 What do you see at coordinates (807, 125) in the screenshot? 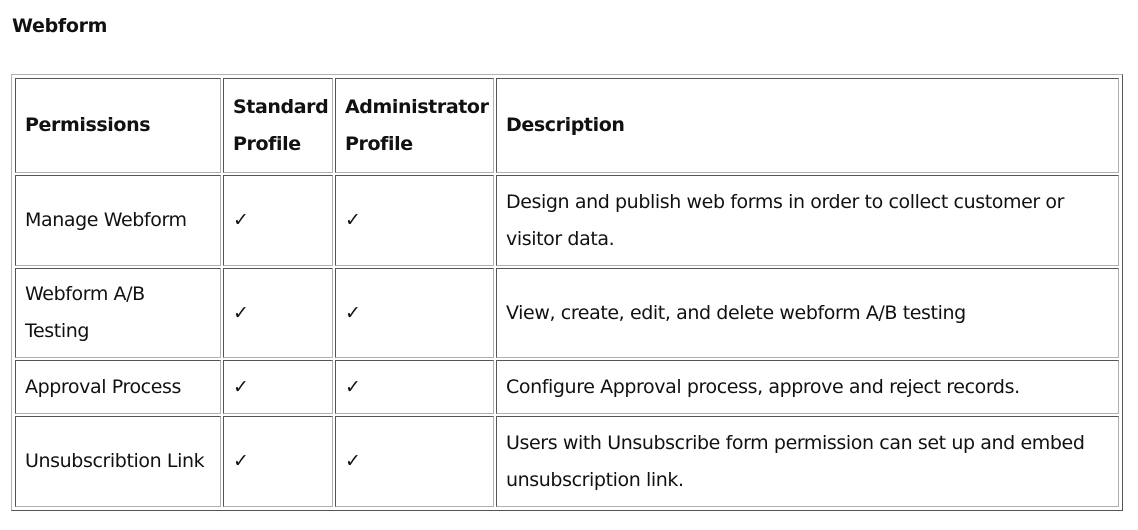
I see `header-description: Description` at bounding box center [807, 125].